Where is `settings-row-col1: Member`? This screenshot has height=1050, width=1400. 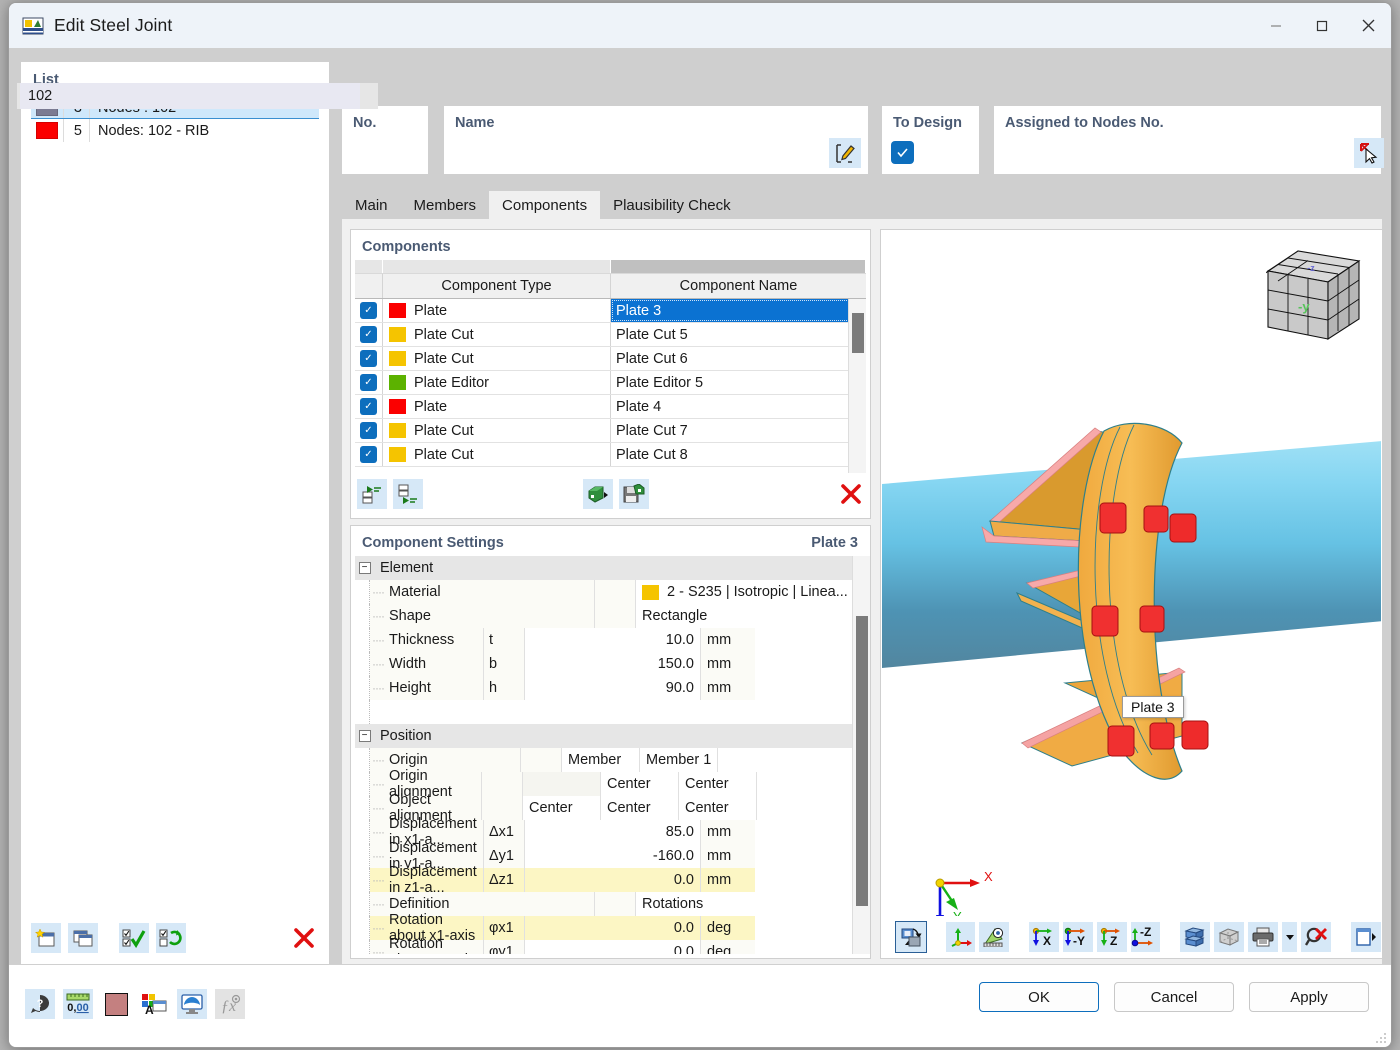 settings-row-col1: Member is located at coordinates (601, 760).